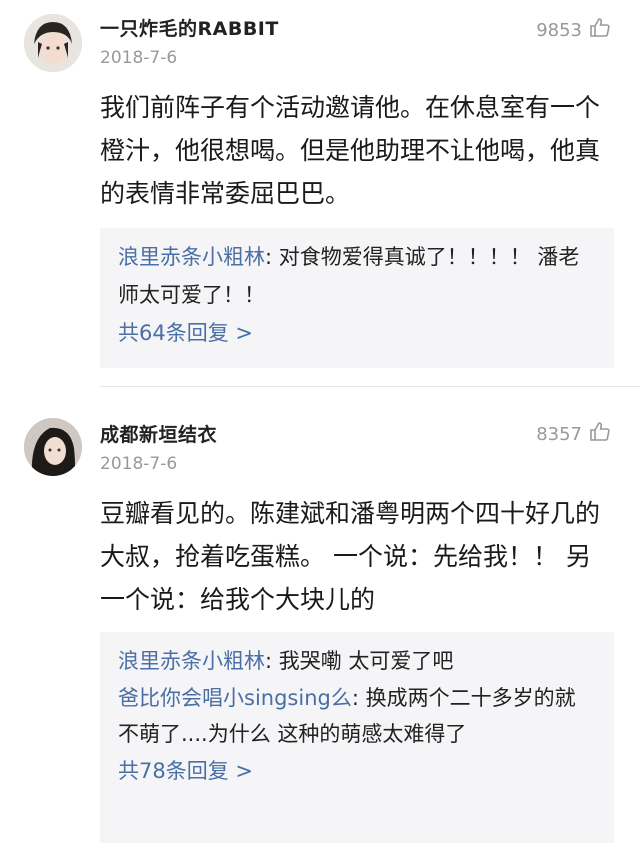  Describe the element at coordinates (235, 698) in the screenshot. I see `reply-author: 爸比你会唱小singsing么` at that location.